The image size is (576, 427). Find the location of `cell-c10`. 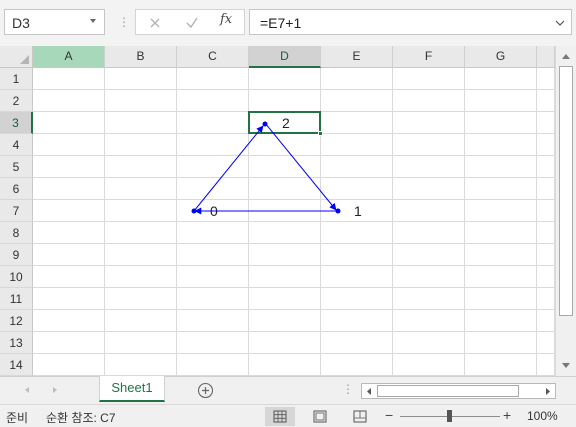

cell-c10 is located at coordinates (213, 277).